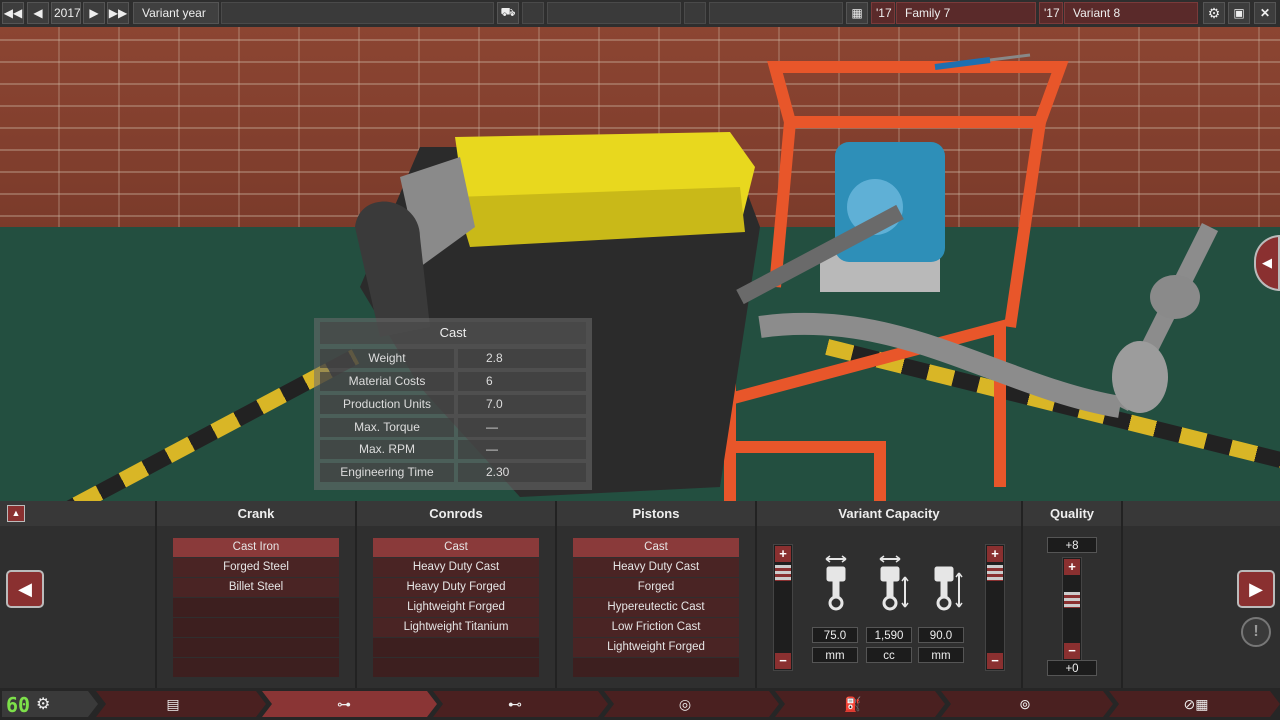 Image resolution: width=1280 pixels, height=720 pixels. I want to click on family-year: '17, so click(883, 13).